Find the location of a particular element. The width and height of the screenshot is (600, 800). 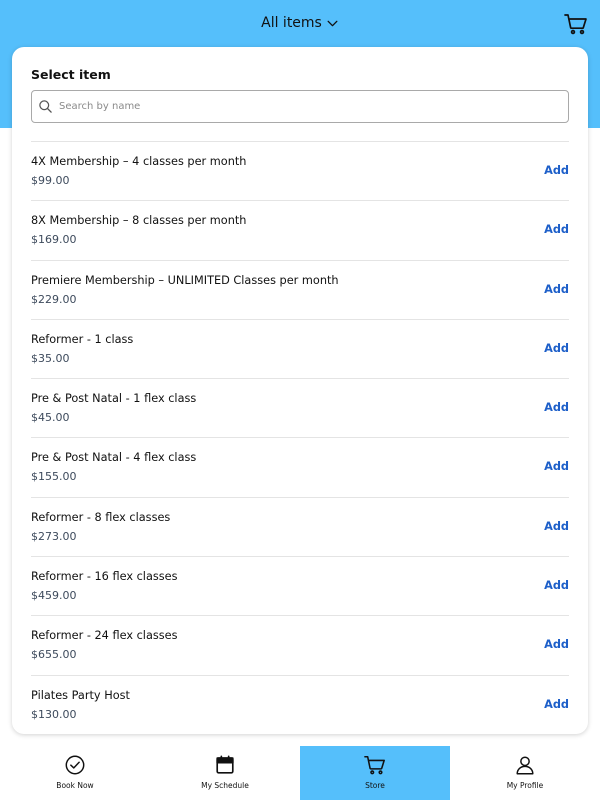

user-icon is located at coordinates (525, 765).